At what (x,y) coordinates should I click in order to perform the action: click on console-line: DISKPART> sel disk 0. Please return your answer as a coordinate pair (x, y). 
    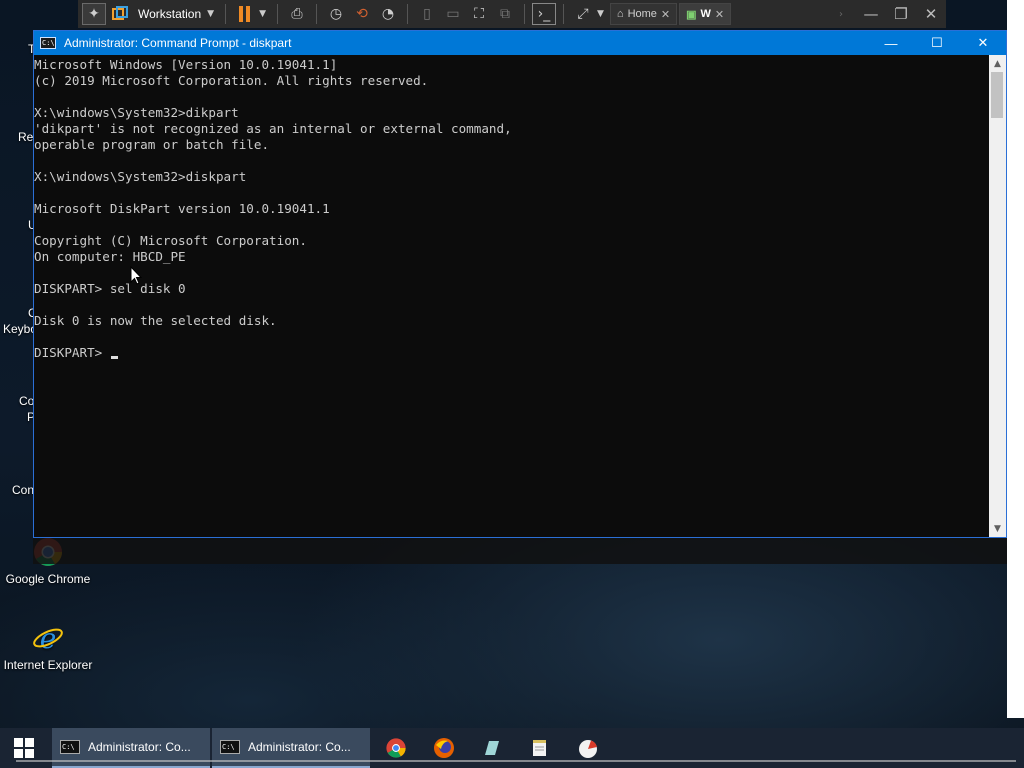
    Looking at the image, I should click on (110, 288).